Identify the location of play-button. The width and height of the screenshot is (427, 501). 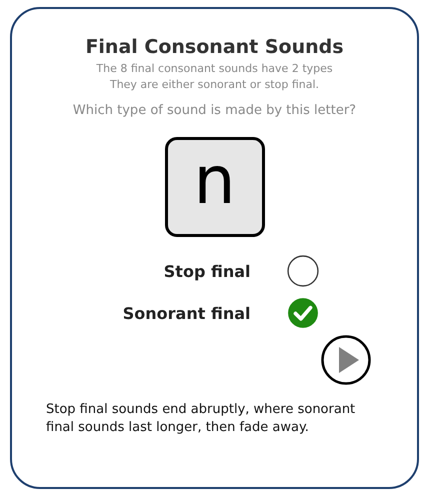
(346, 360).